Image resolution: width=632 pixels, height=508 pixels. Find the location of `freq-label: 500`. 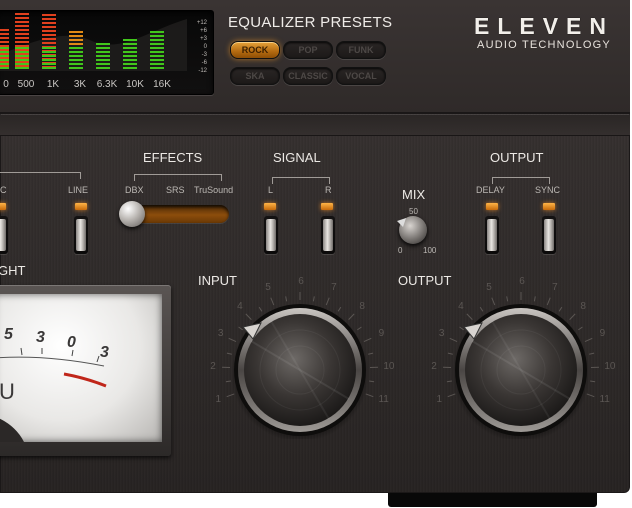

freq-label: 500 is located at coordinates (26, 84).